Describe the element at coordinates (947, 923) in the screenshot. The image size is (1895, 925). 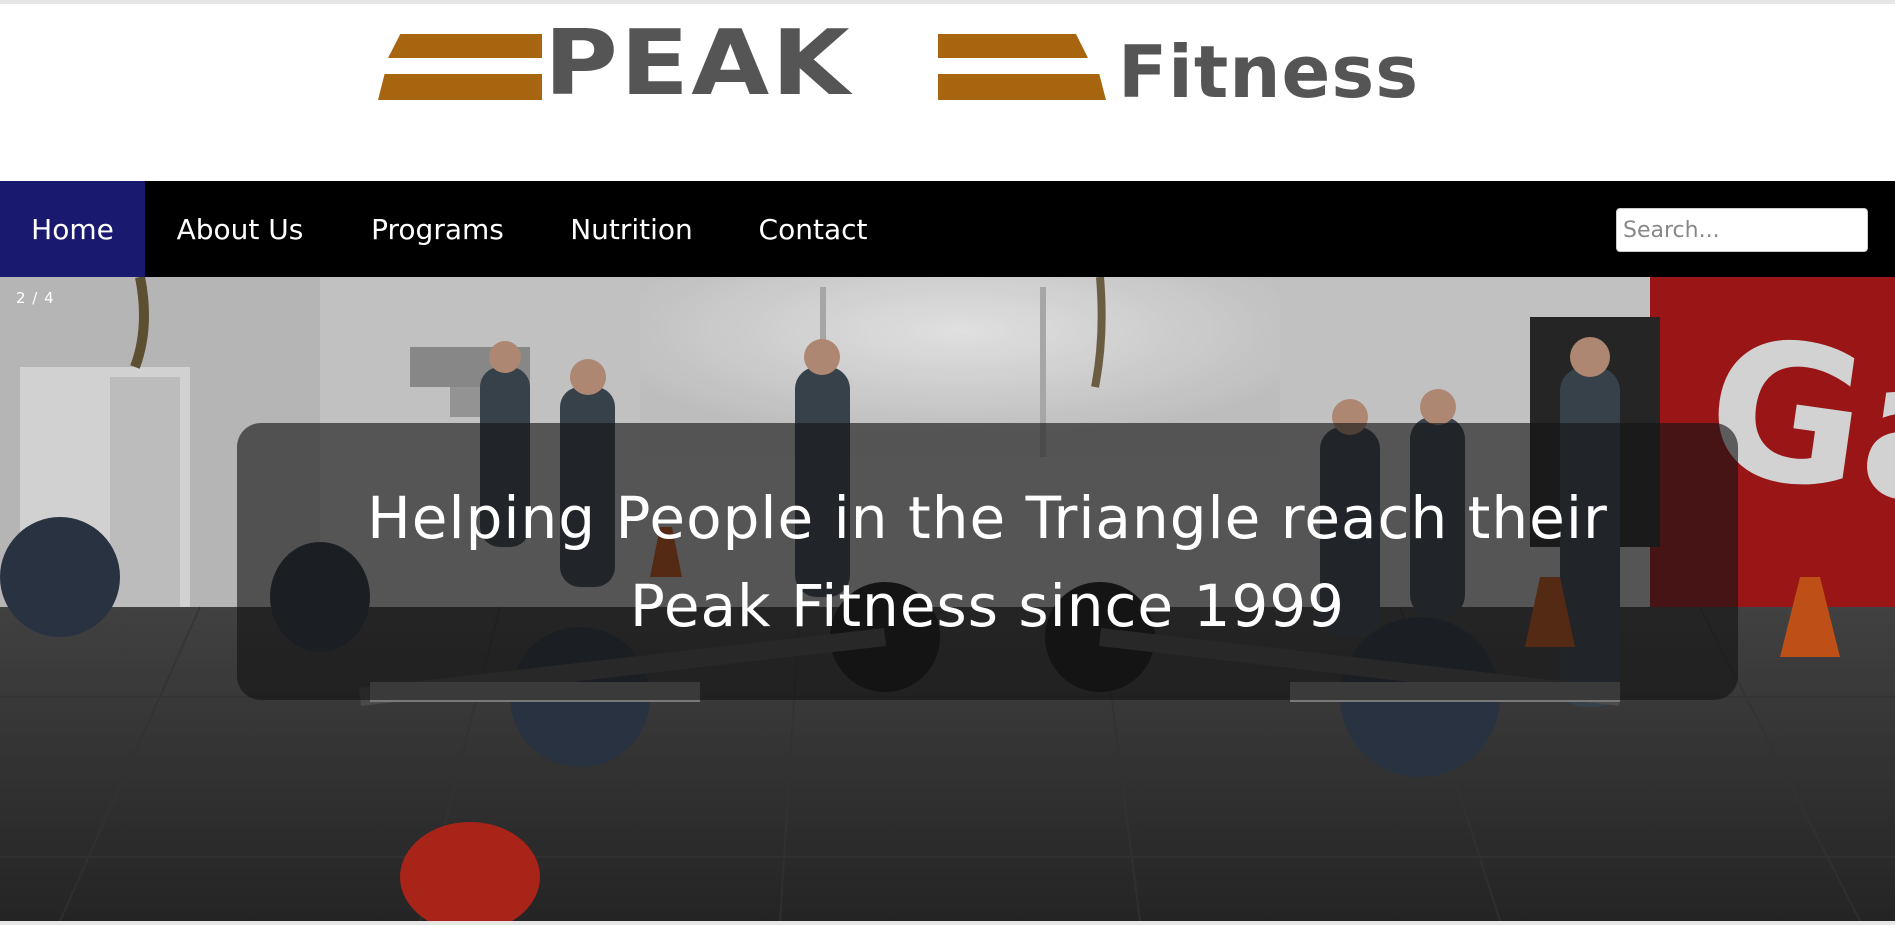
I see `bottom-border` at that location.